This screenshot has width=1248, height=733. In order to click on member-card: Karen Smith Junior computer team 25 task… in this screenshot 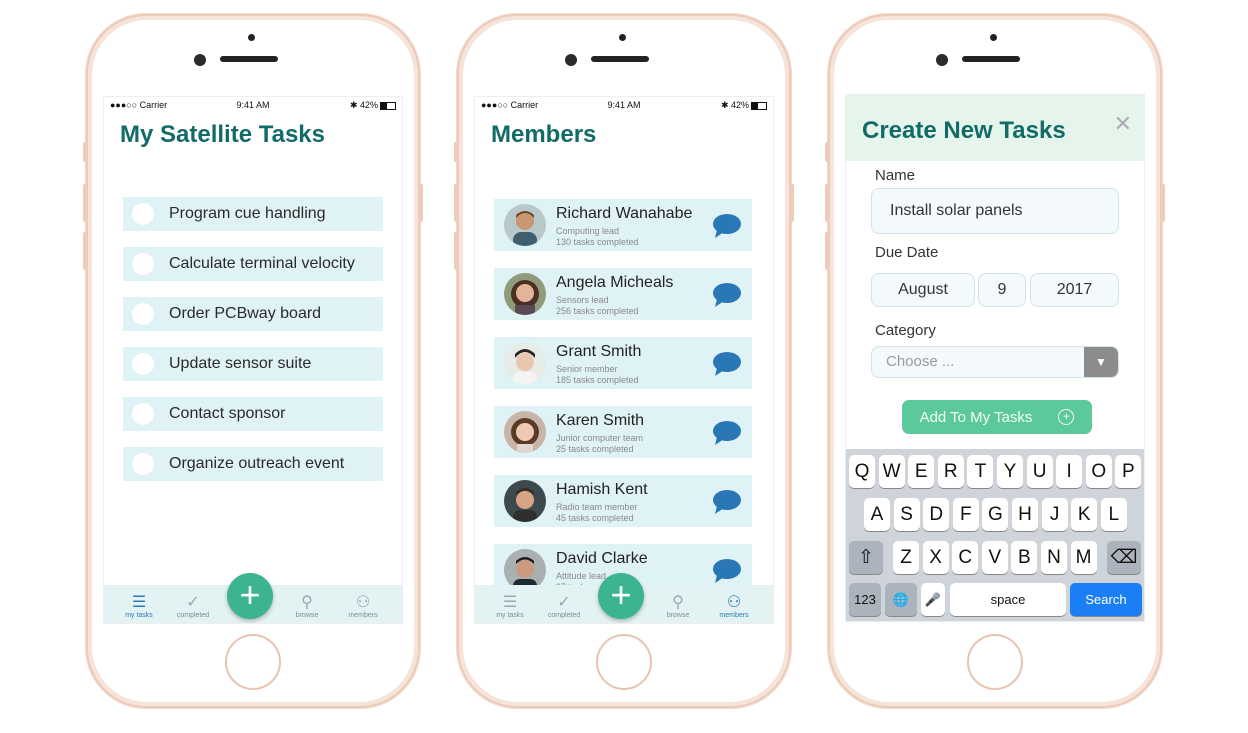, I will do `click(623, 432)`.